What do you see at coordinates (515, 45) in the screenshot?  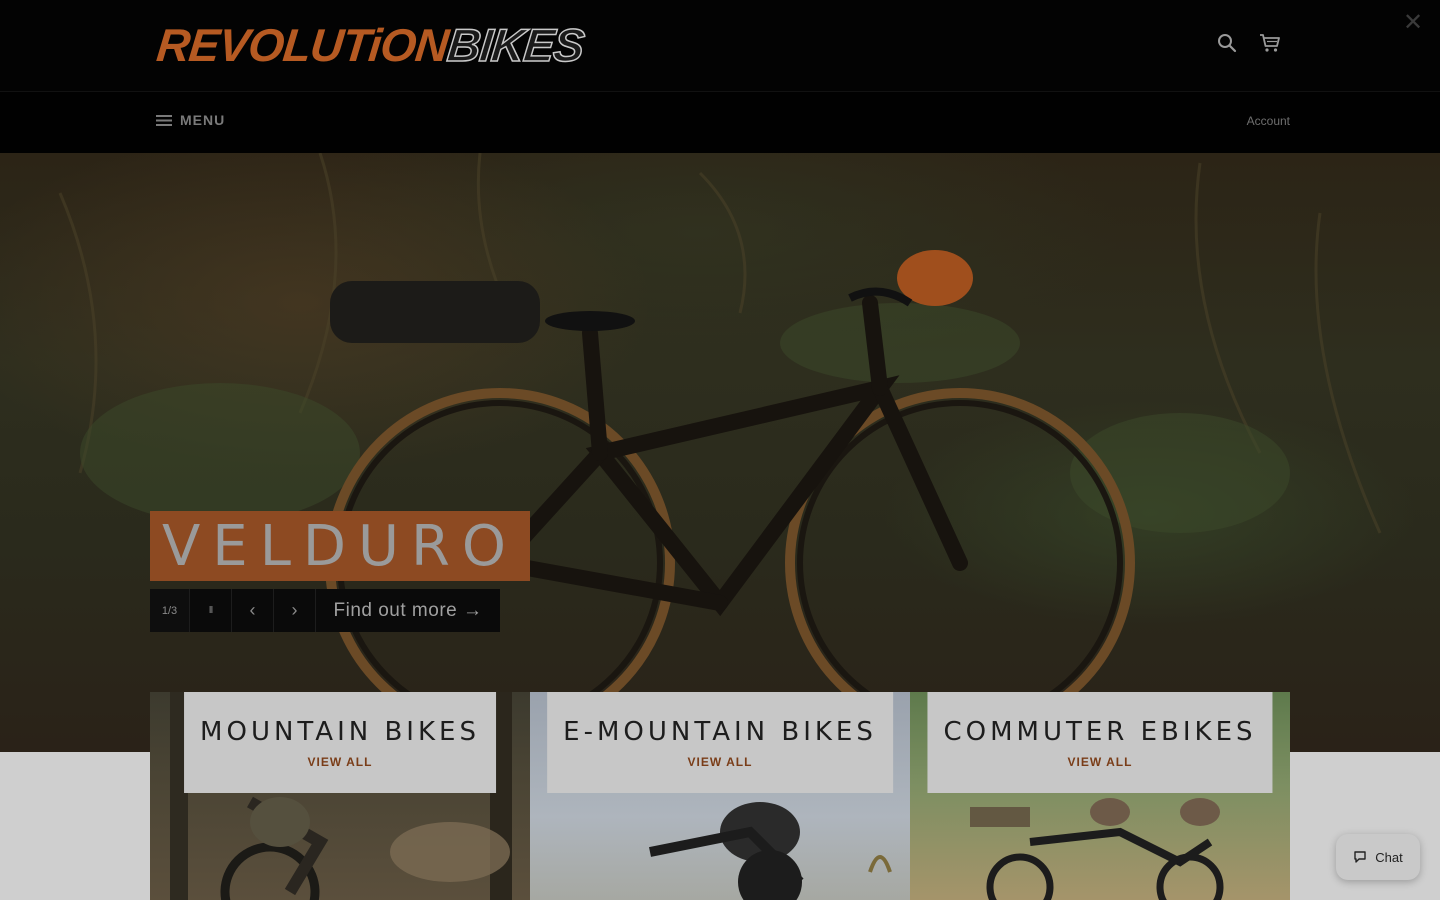 I see `logo-text-bikes: BIKES` at bounding box center [515, 45].